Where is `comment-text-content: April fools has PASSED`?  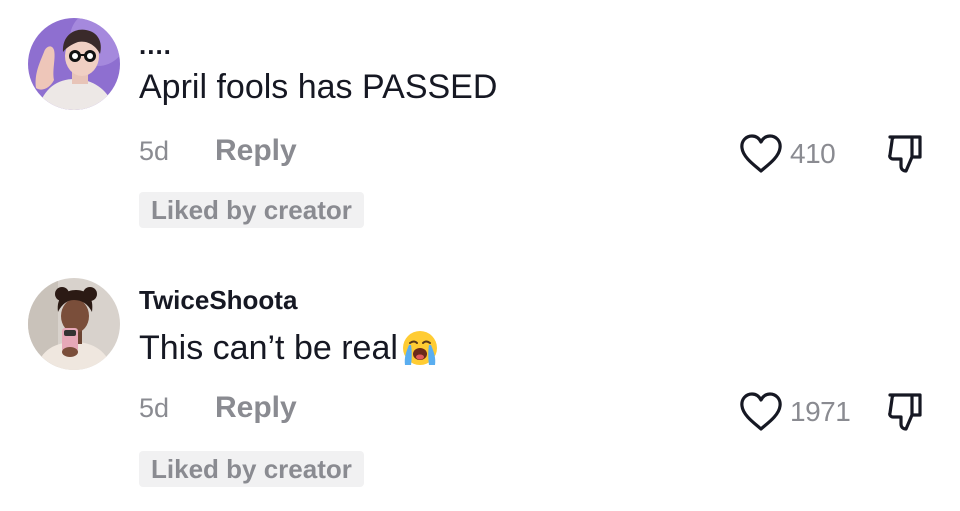 comment-text-content: April fools has PASSED is located at coordinates (318, 87).